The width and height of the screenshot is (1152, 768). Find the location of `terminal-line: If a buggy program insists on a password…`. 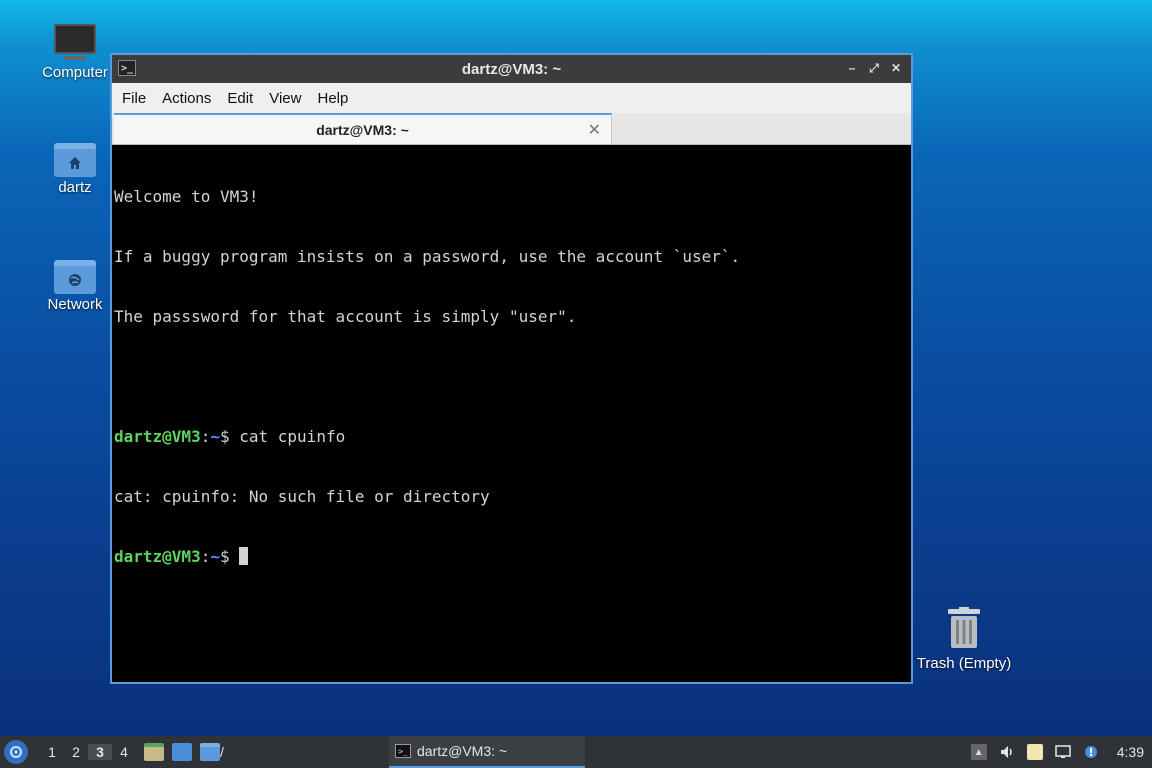

terminal-line: If a buggy program insists on a password… is located at coordinates (427, 256).